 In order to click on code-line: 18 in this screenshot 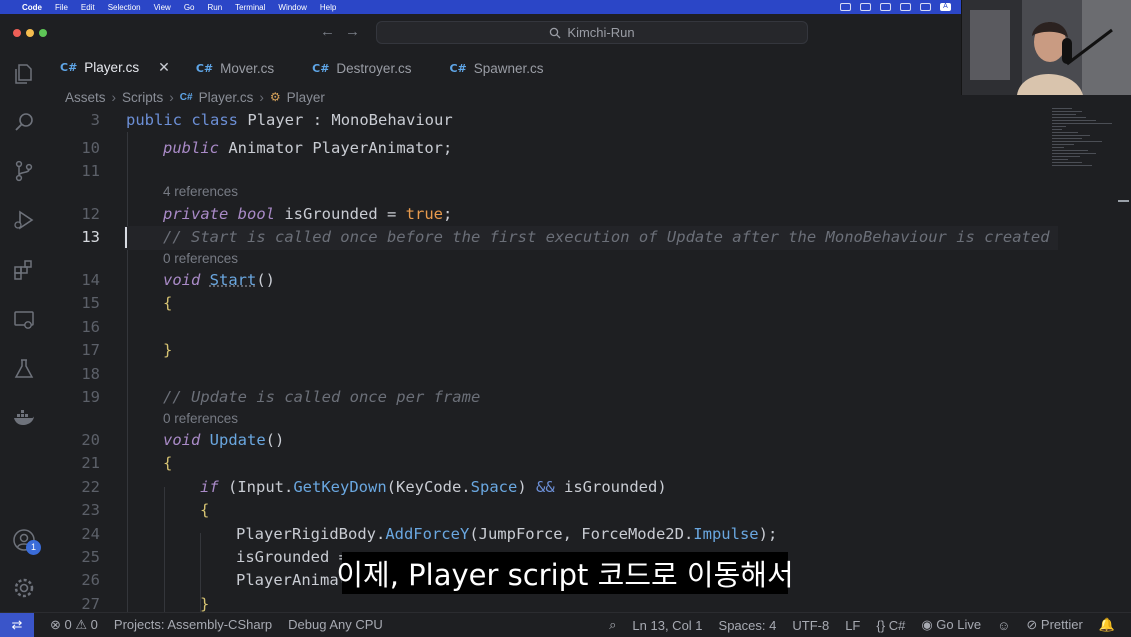, I will do `click(553, 374)`.